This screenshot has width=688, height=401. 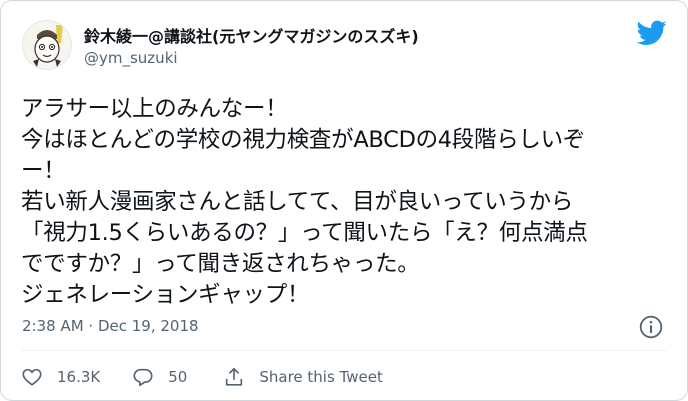 I want to click on tweet-line: 「視力1.5くらいあるの？」って聞いたら「え？何点満点, so click(x=304, y=233).